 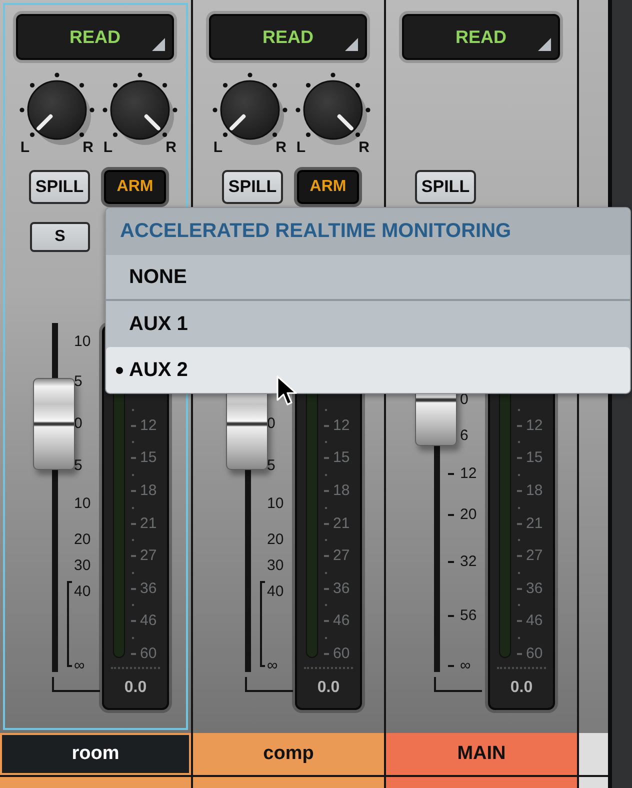 What do you see at coordinates (368, 231) in the screenshot?
I see `menu-title: ACCELERATED REALTIME MONITORING` at bounding box center [368, 231].